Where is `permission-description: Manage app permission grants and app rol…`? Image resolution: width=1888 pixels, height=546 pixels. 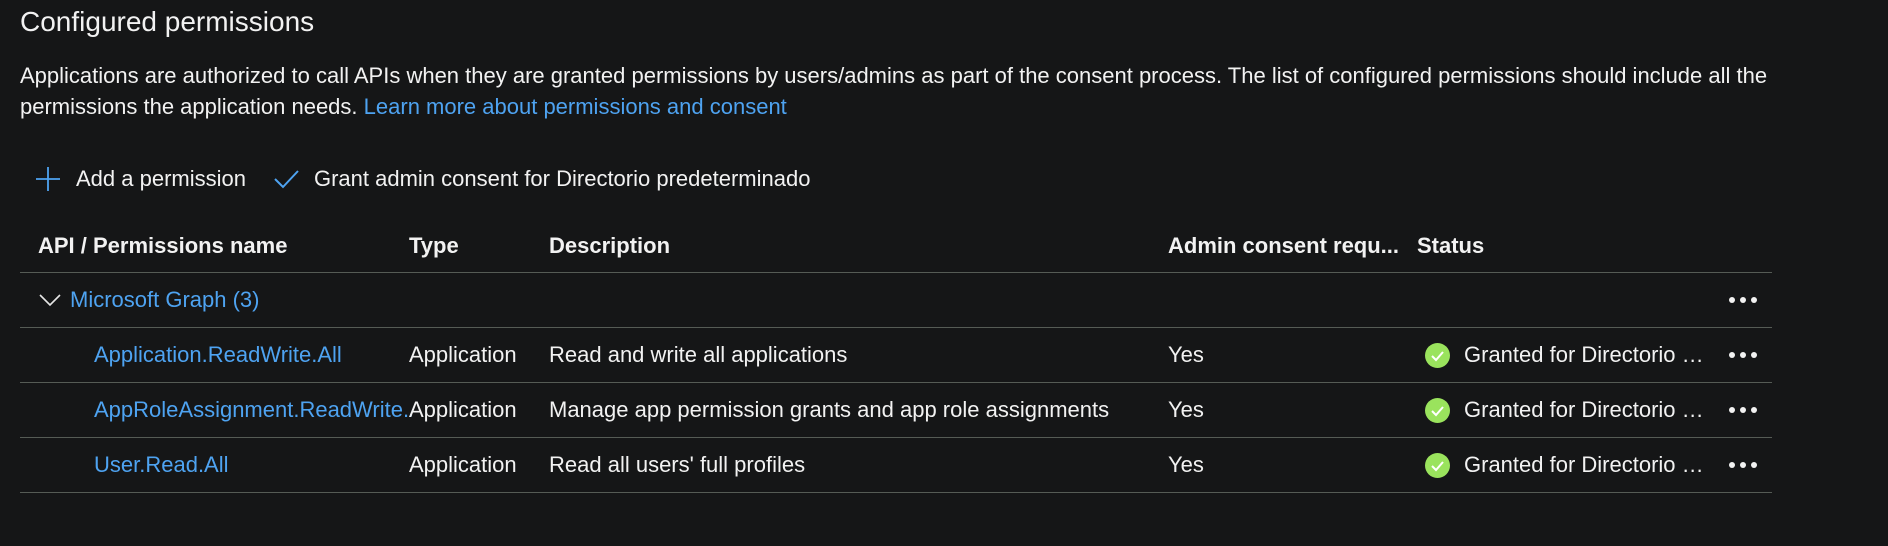 permission-description: Manage app permission grants and app rol… is located at coordinates (829, 409).